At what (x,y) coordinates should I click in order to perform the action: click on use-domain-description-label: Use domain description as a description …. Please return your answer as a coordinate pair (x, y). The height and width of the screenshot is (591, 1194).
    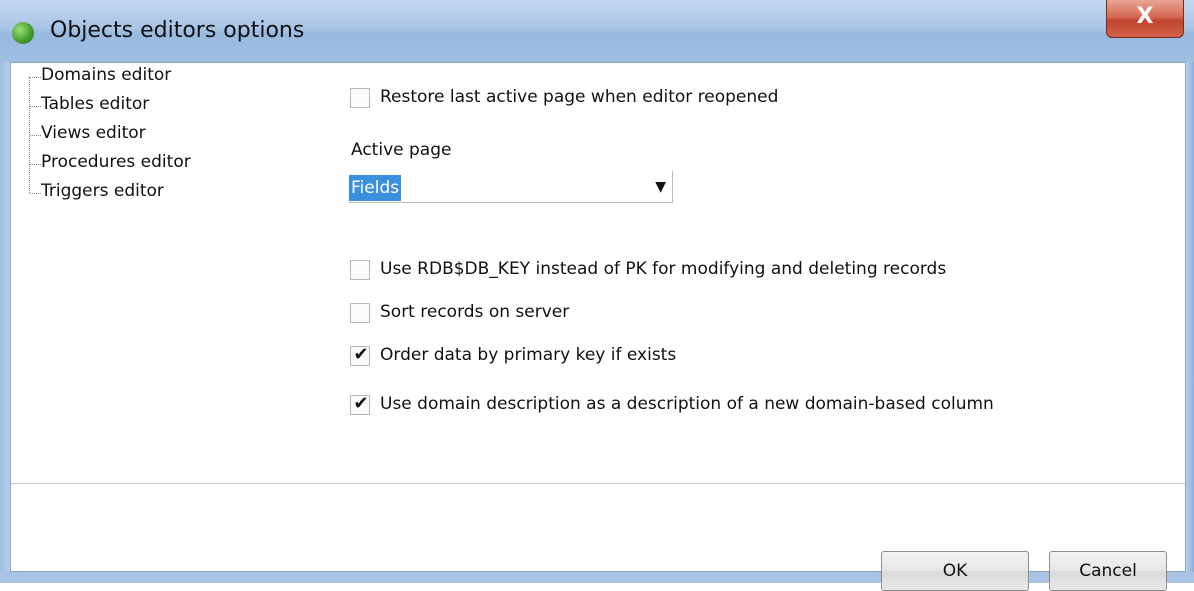
    Looking at the image, I should click on (687, 404).